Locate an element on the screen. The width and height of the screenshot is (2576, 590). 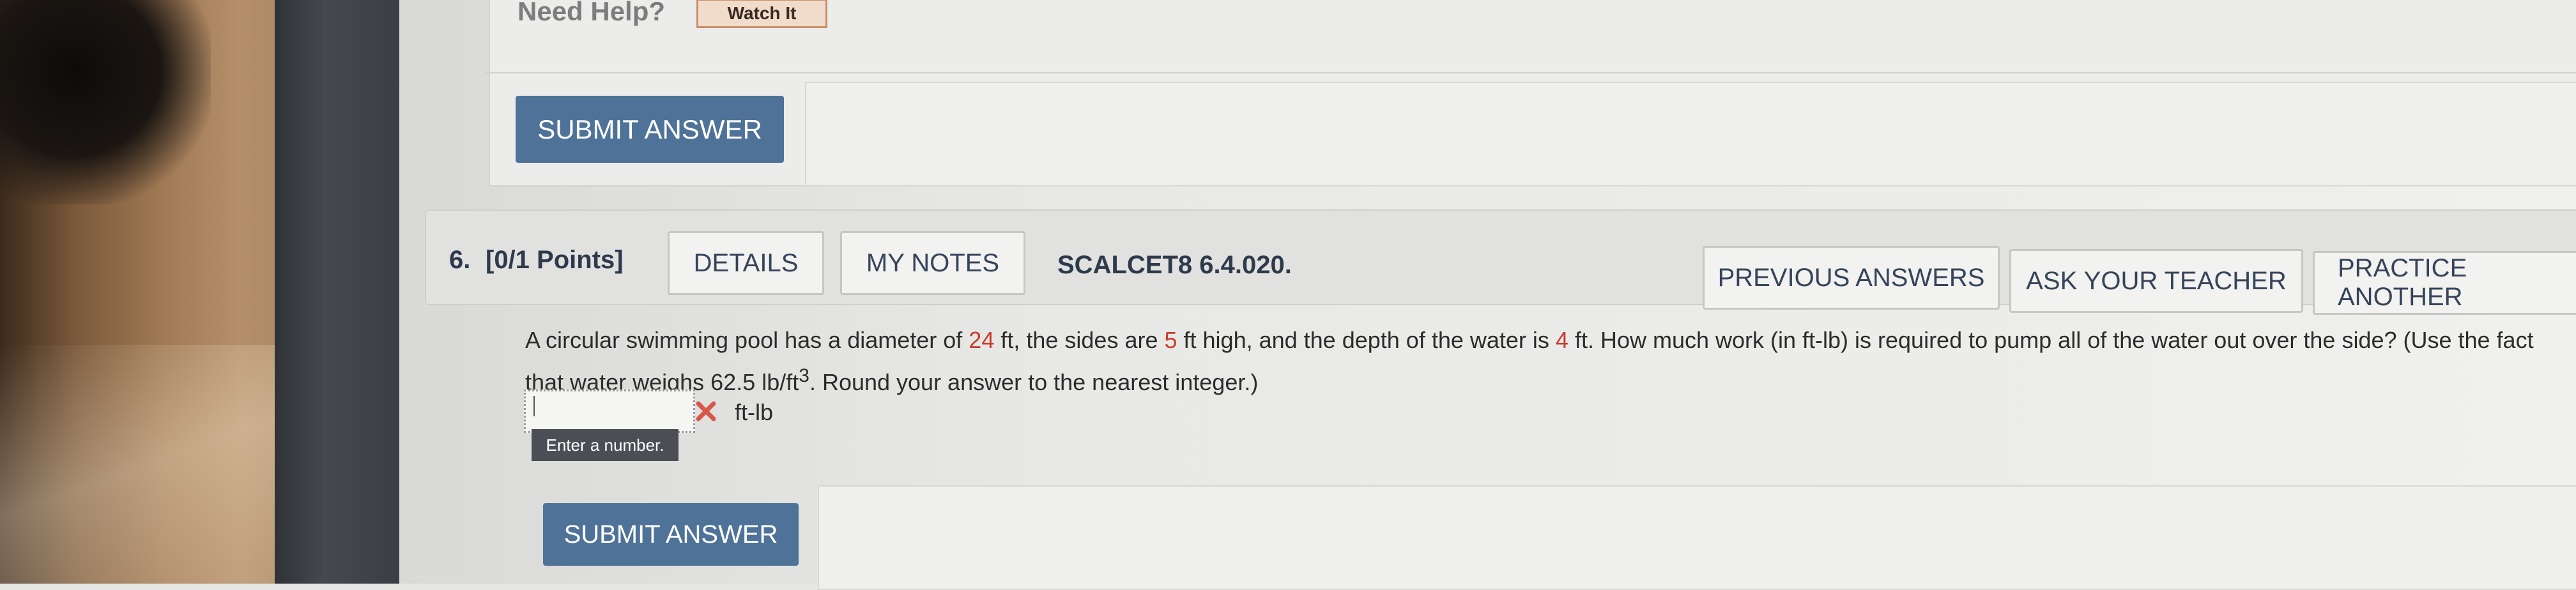
question-text-part: ft, the sides are is located at coordinates (1079, 340).